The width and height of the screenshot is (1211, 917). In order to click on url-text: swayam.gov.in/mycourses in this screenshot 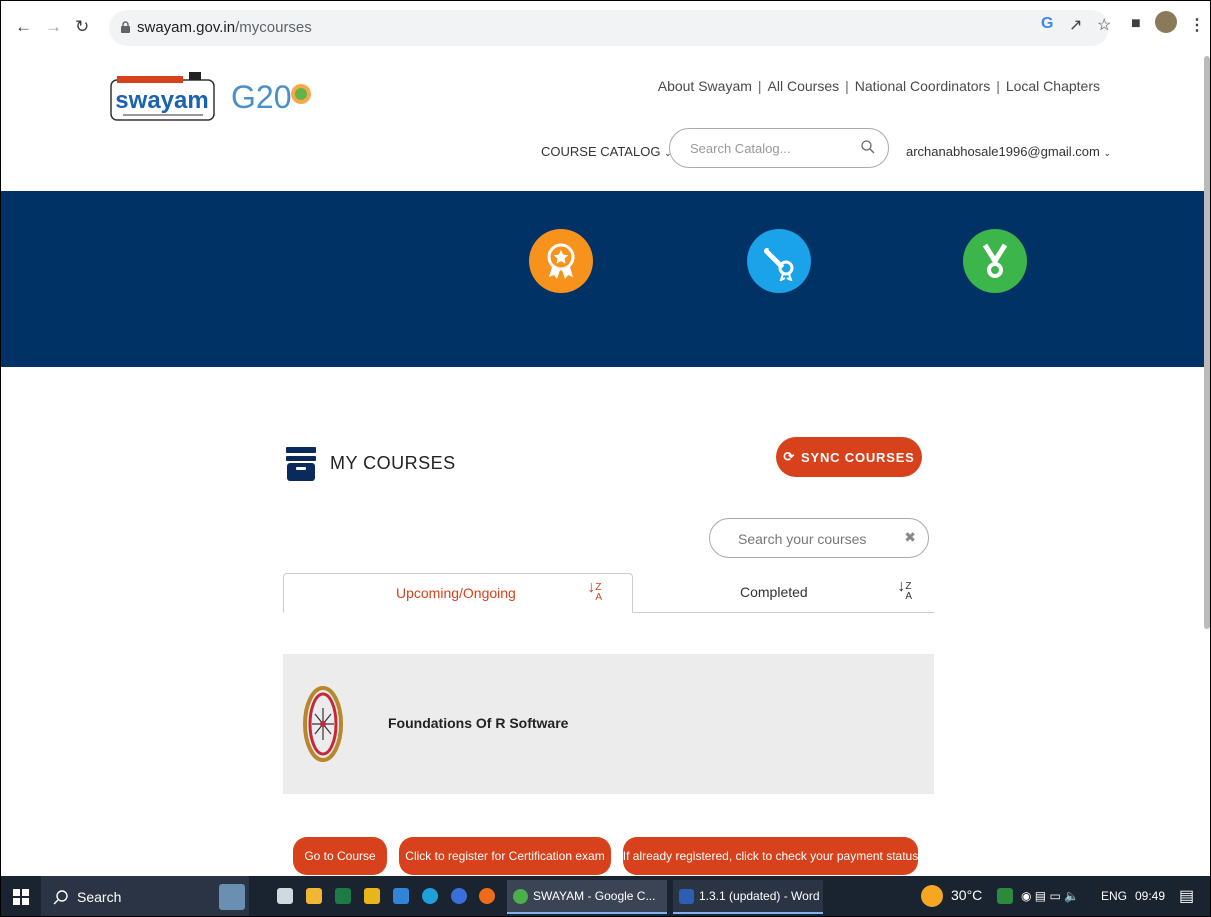, I will do `click(224, 27)`.